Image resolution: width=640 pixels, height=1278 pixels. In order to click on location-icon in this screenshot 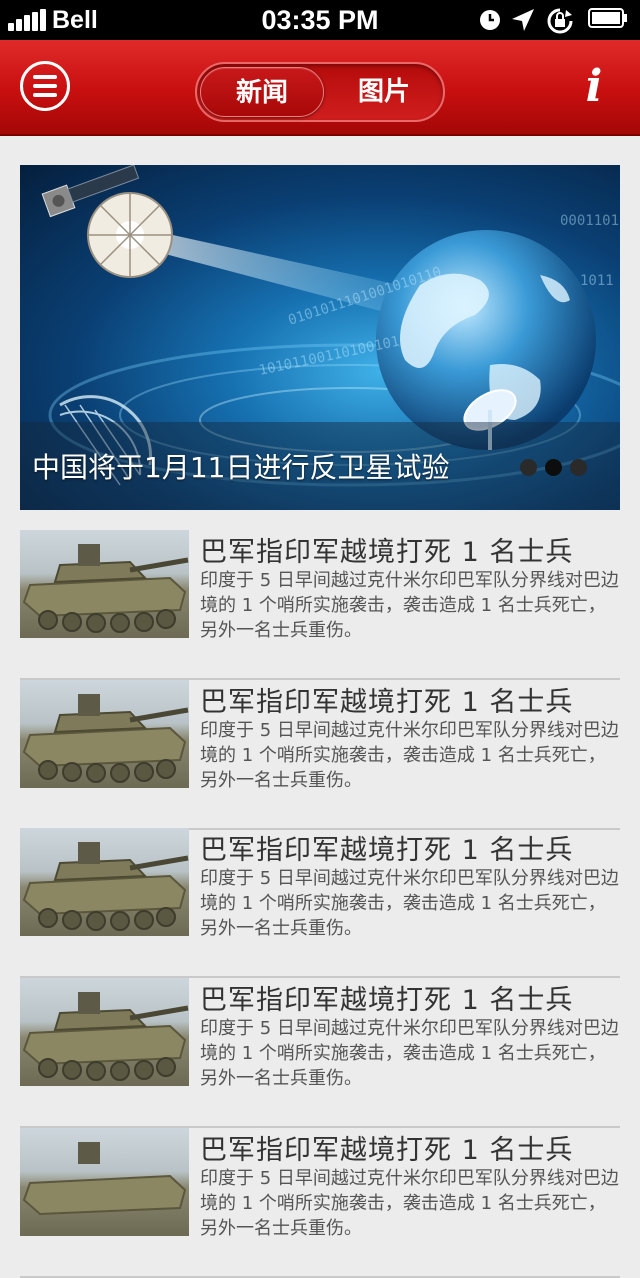, I will do `click(523, 20)`.